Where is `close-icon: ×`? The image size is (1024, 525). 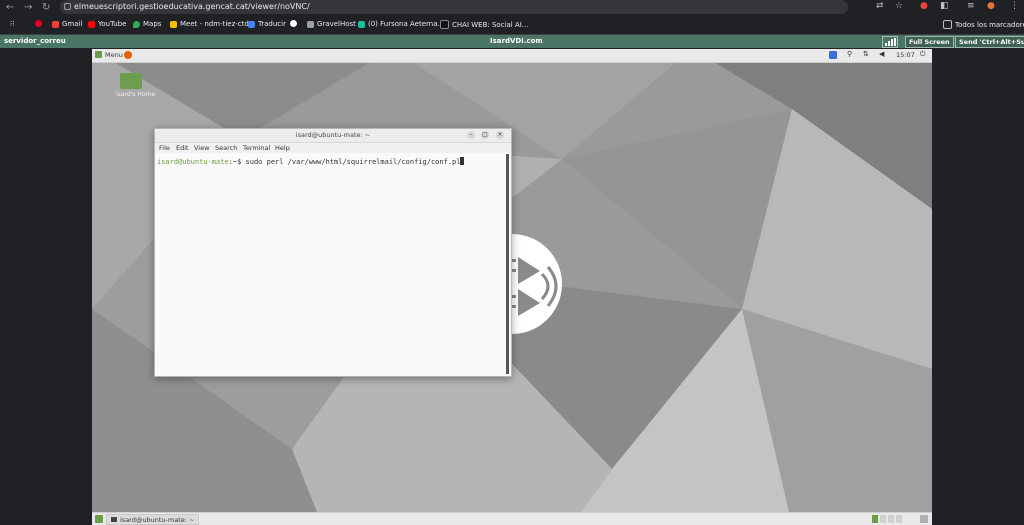 close-icon: × is located at coordinates (500, 135).